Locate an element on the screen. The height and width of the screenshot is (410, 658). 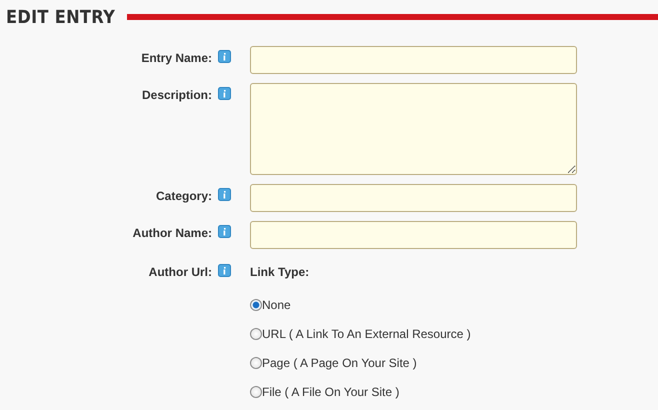
field-label: Description: is located at coordinates (176, 94).